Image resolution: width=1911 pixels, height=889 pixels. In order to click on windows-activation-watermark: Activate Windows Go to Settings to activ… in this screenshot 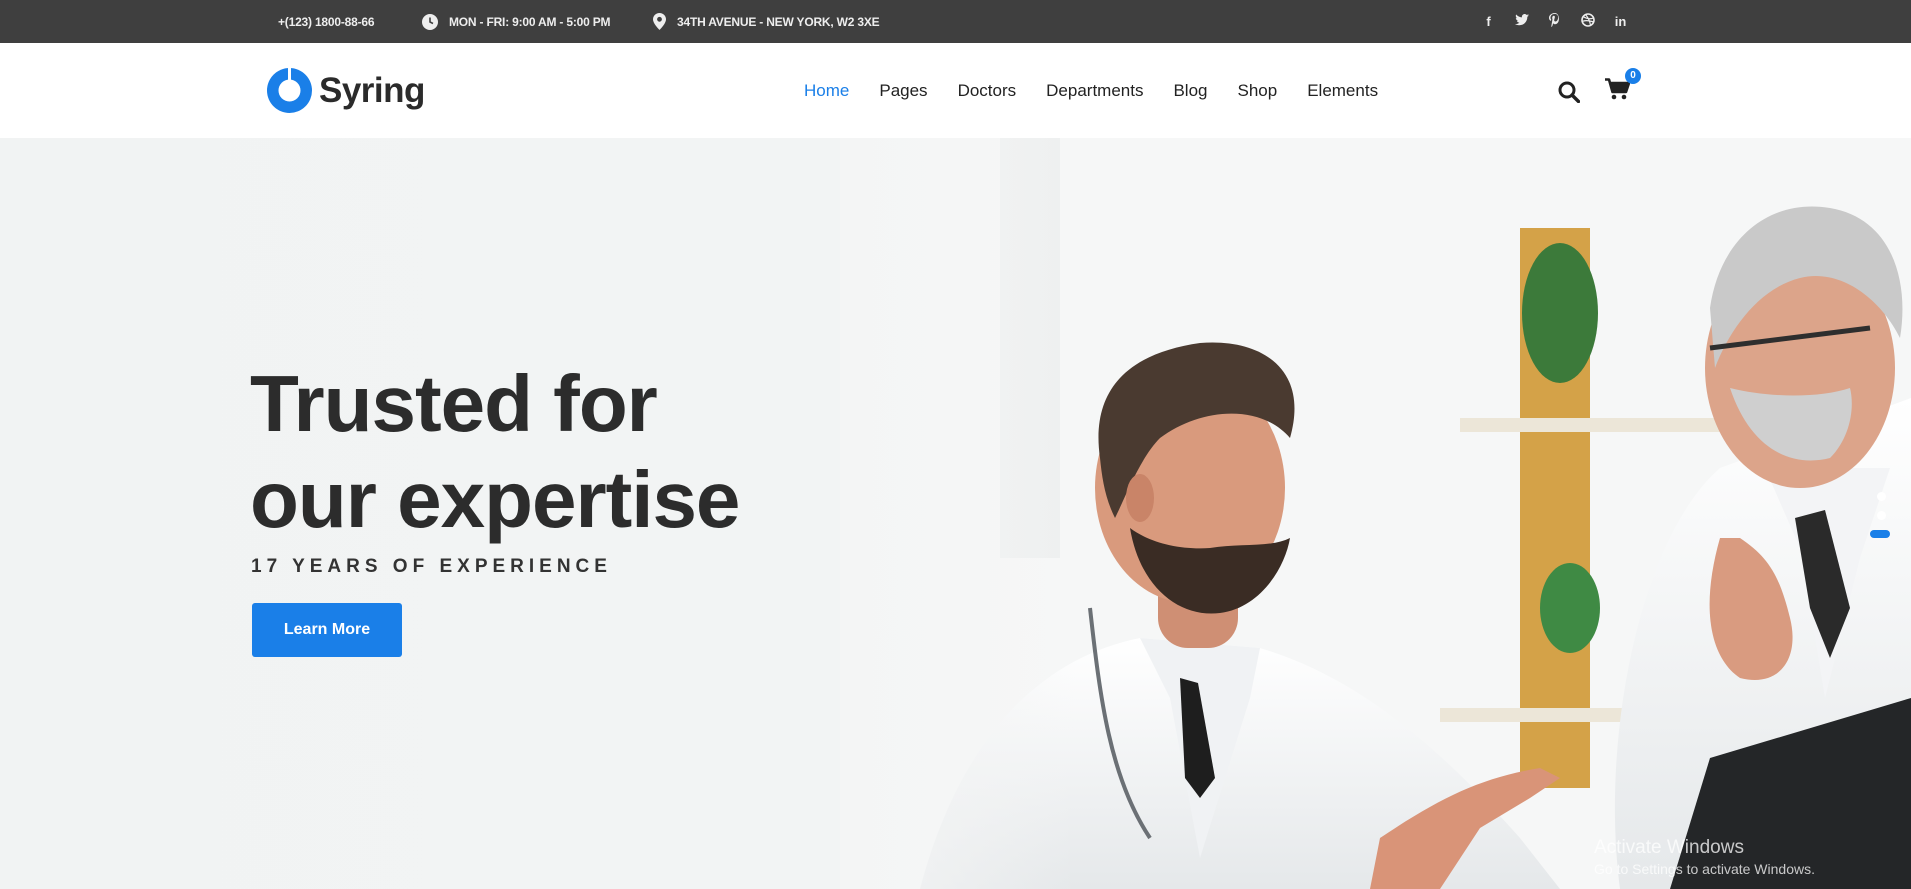, I will do `click(1704, 857)`.